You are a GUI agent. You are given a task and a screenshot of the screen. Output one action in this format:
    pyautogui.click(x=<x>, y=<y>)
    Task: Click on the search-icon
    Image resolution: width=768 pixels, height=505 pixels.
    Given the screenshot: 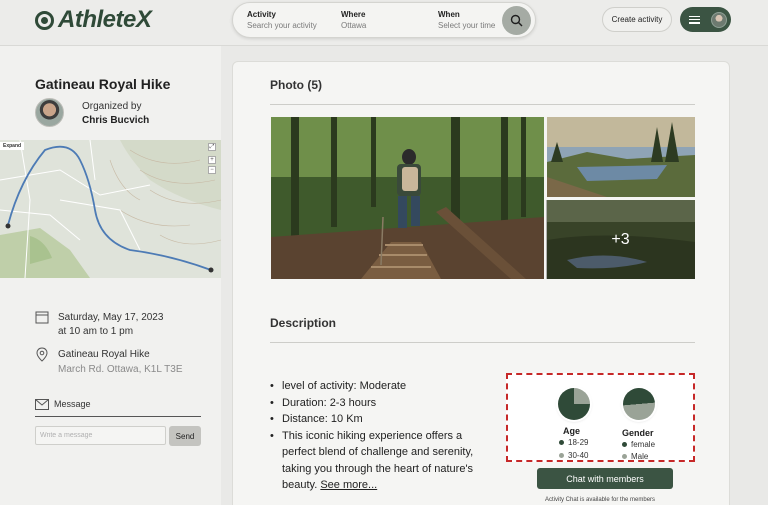 What is the action you would take?
    pyautogui.click(x=516, y=20)
    